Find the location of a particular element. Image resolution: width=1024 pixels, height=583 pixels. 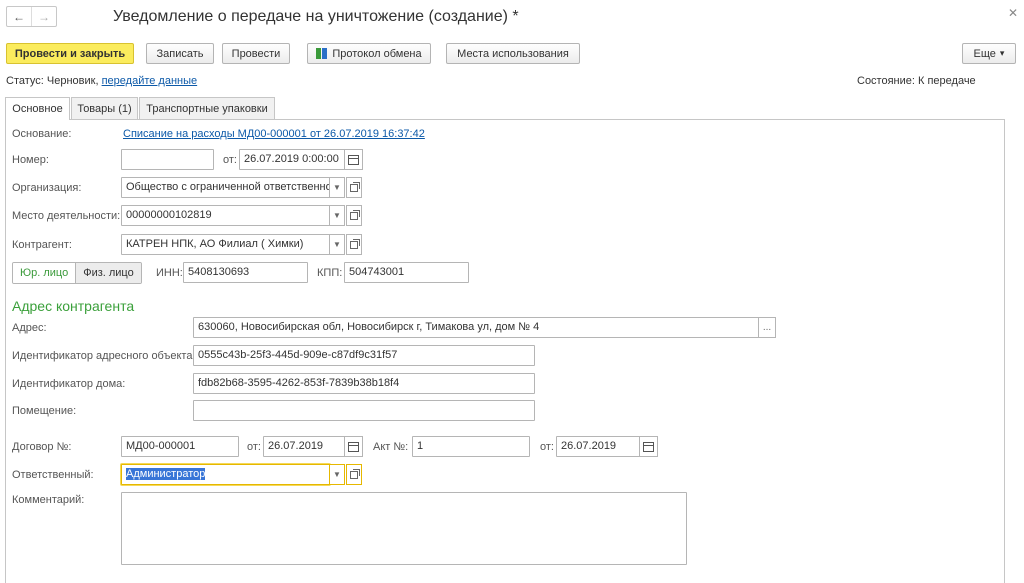

number-field is located at coordinates (167, 159).